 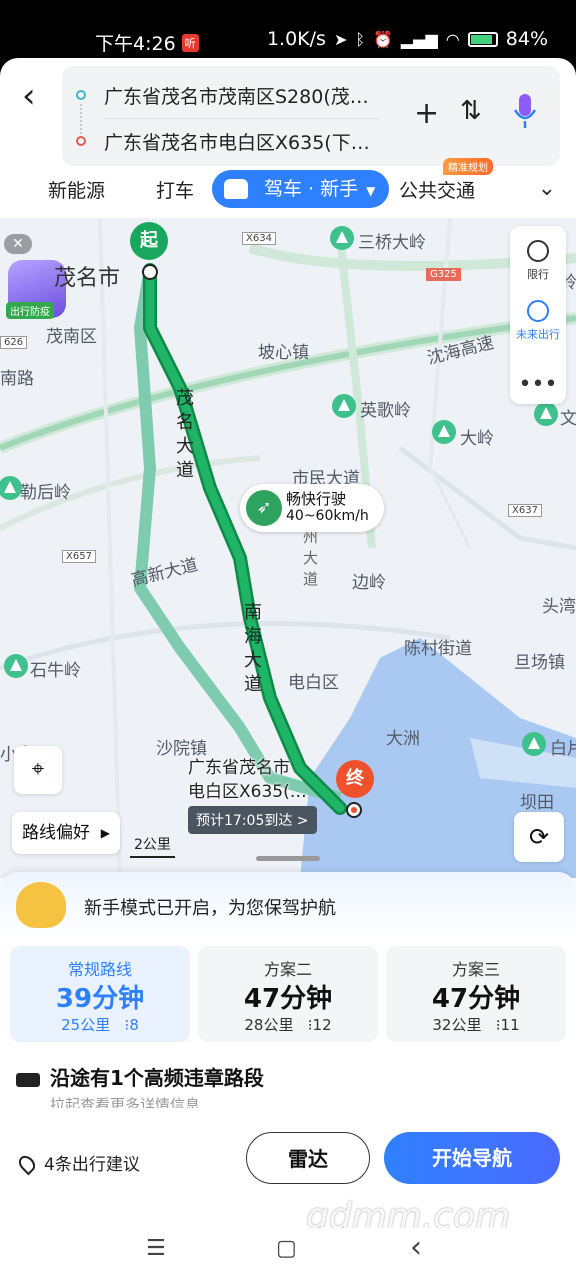 I want to click on battery-percent: 84%, so click(x=526, y=39).